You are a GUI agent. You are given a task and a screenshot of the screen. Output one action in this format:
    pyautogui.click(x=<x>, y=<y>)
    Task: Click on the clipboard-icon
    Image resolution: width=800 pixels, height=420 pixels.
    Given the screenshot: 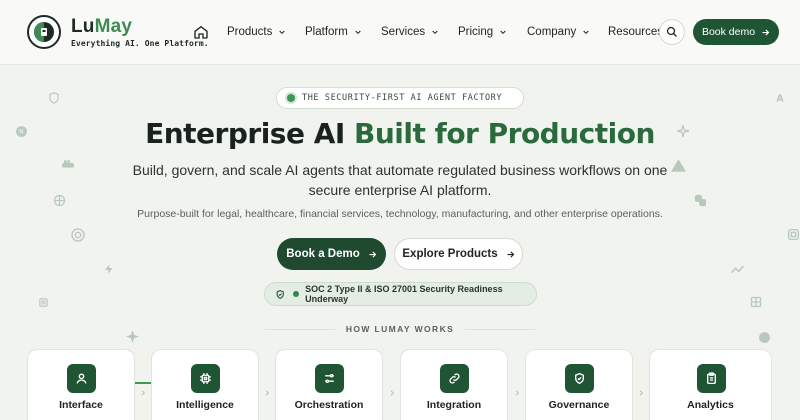 What is the action you would take?
    pyautogui.click(x=711, y=378)
    